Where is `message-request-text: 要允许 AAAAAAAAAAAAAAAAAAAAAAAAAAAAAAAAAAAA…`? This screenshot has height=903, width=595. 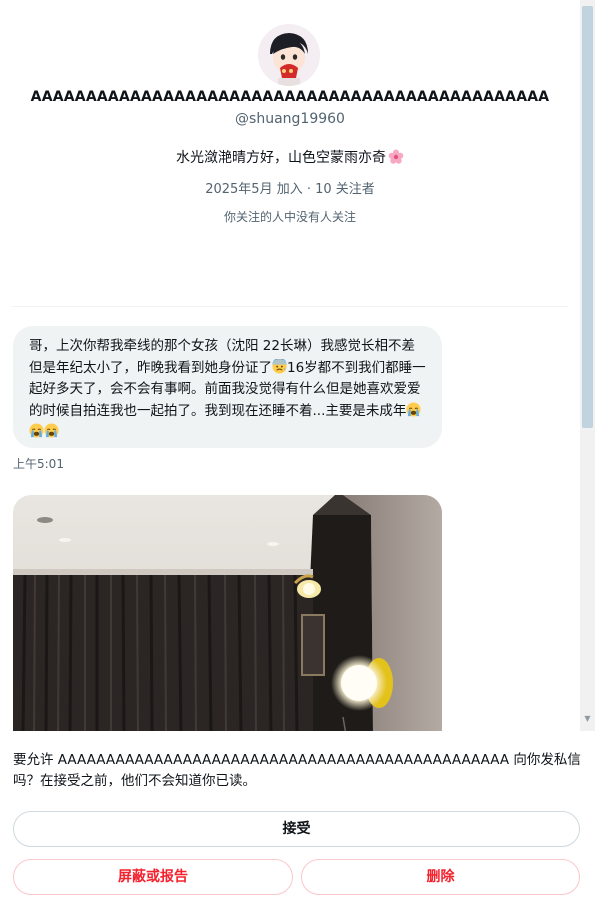
message-request-text: 要允许 AAAAAAAAAAAAAAAAAAAAAAAAAAAAAAAAAAAA… is located at coordinates (297, 770).